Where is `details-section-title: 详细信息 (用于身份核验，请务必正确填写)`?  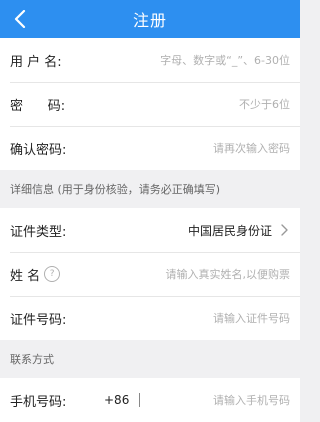
details-section-title: 详细信息 (用于身份核验，请务必正确填写) is located at coordinates (150, 189).